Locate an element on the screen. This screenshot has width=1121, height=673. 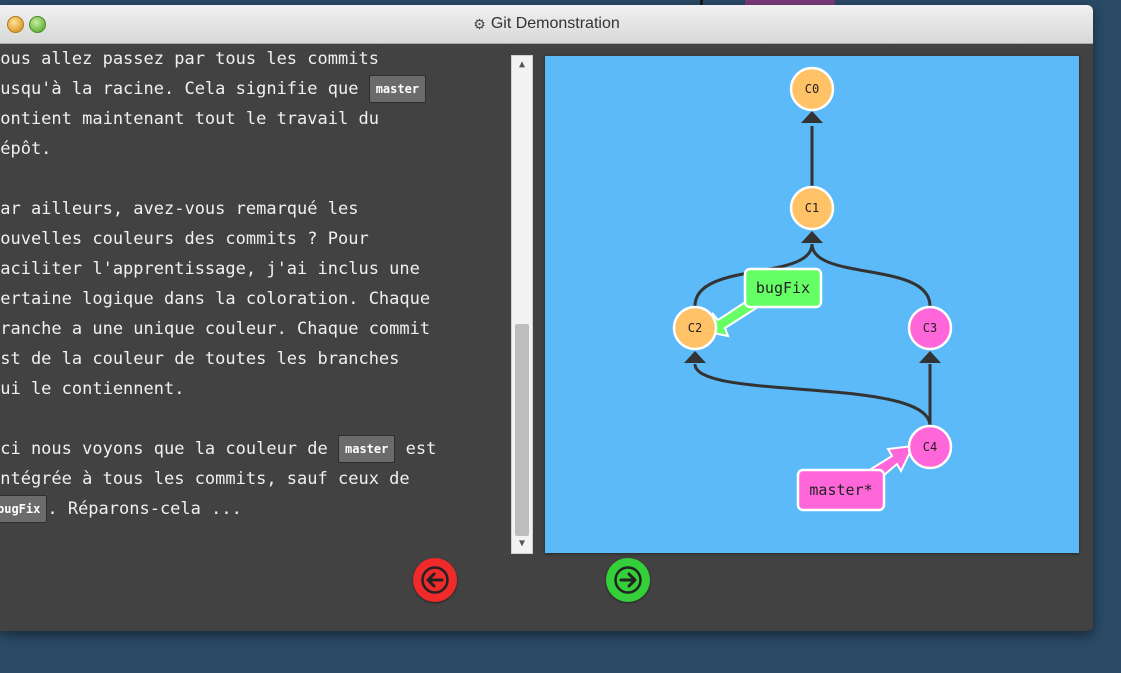
branch-label: bugFix is located at coordinates (783, 288).